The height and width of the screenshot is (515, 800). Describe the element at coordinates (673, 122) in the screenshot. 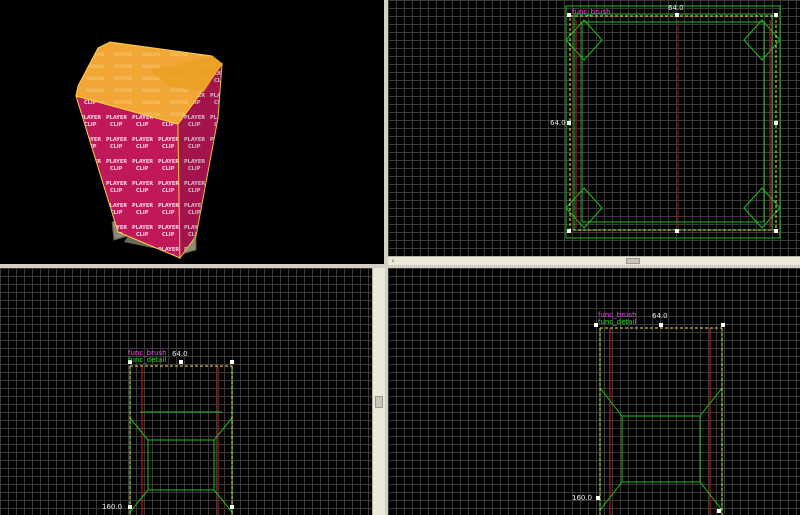

I see `top-view-brush-wireframe` at that location.